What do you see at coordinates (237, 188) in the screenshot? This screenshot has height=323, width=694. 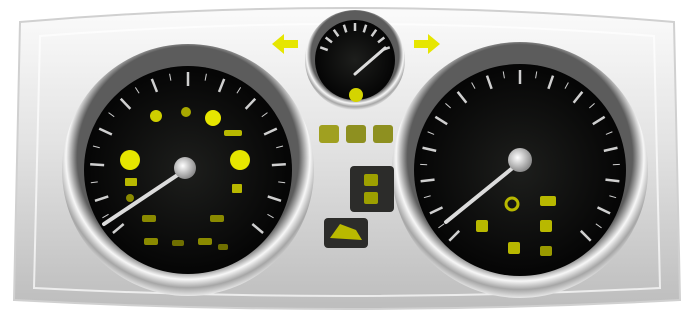 I see `seatbelt-warning-icon` at bounding box center [237, 188].